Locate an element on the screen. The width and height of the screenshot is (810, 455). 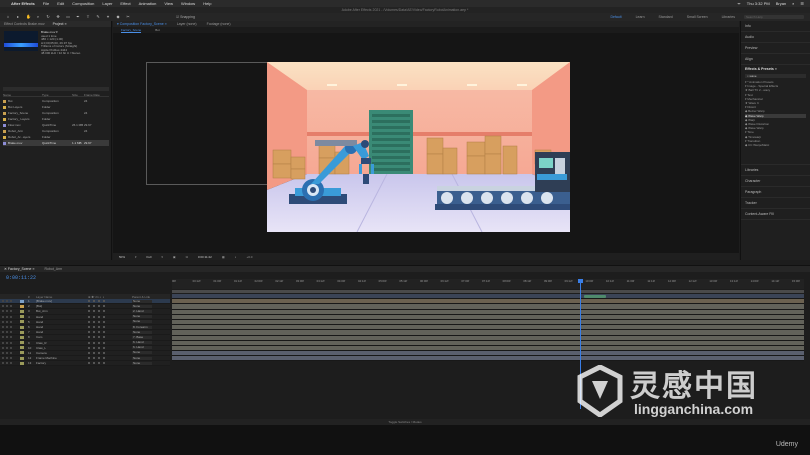
parent-pick-whip: 7. Base is located at coordinates (147, 337).